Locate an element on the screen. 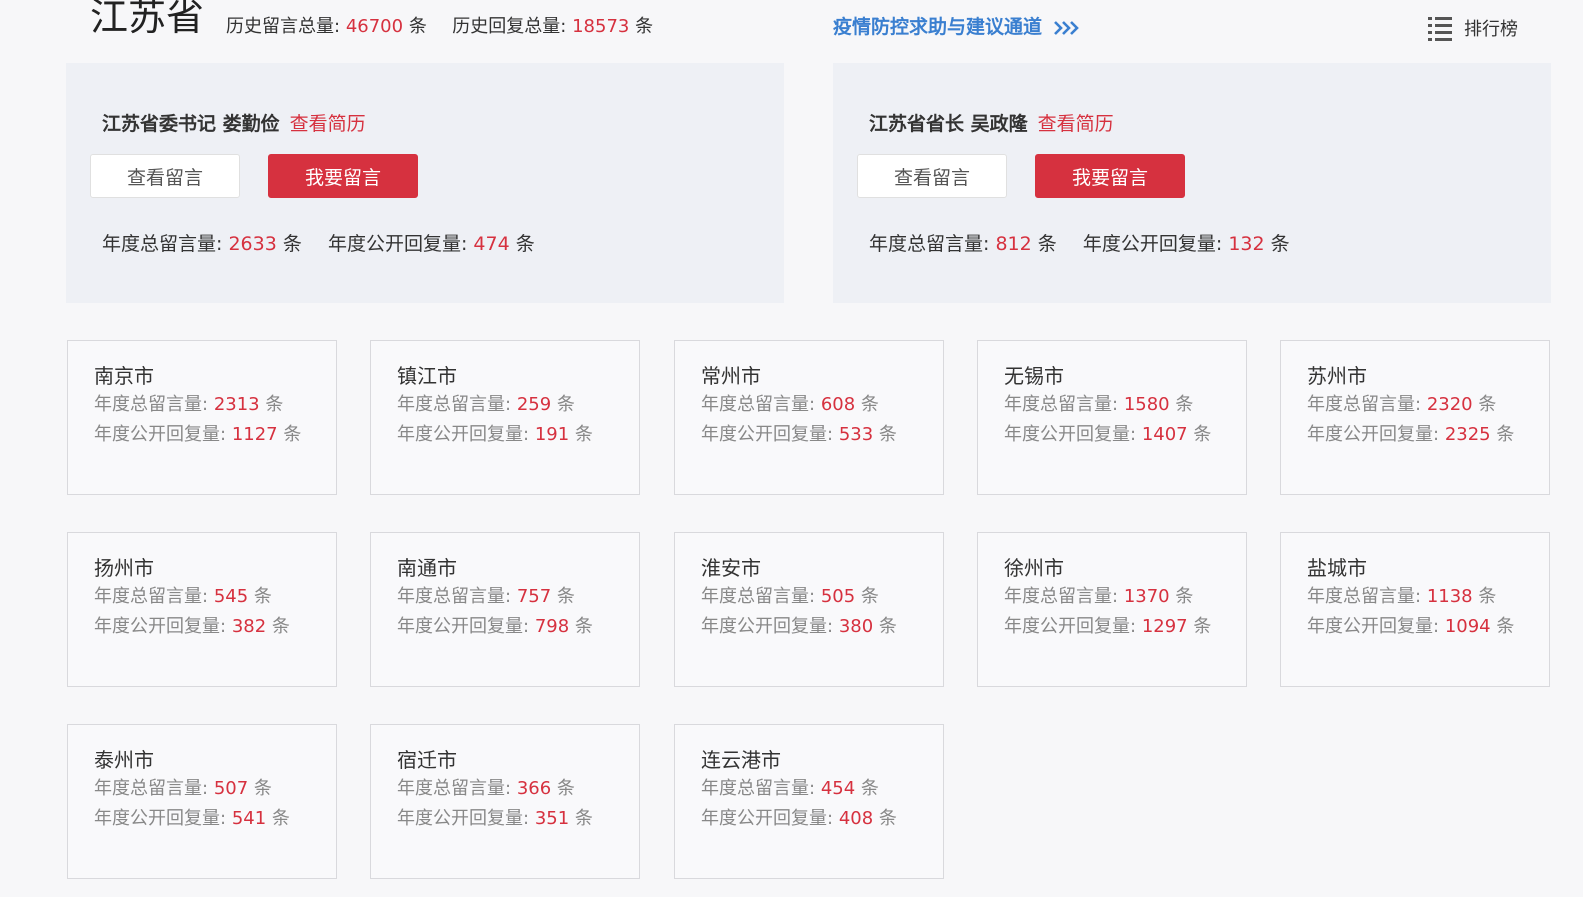 The height and width of the screenshot is (897, 1583). city-reply-value: 351 is located at coordinates (552, 818).